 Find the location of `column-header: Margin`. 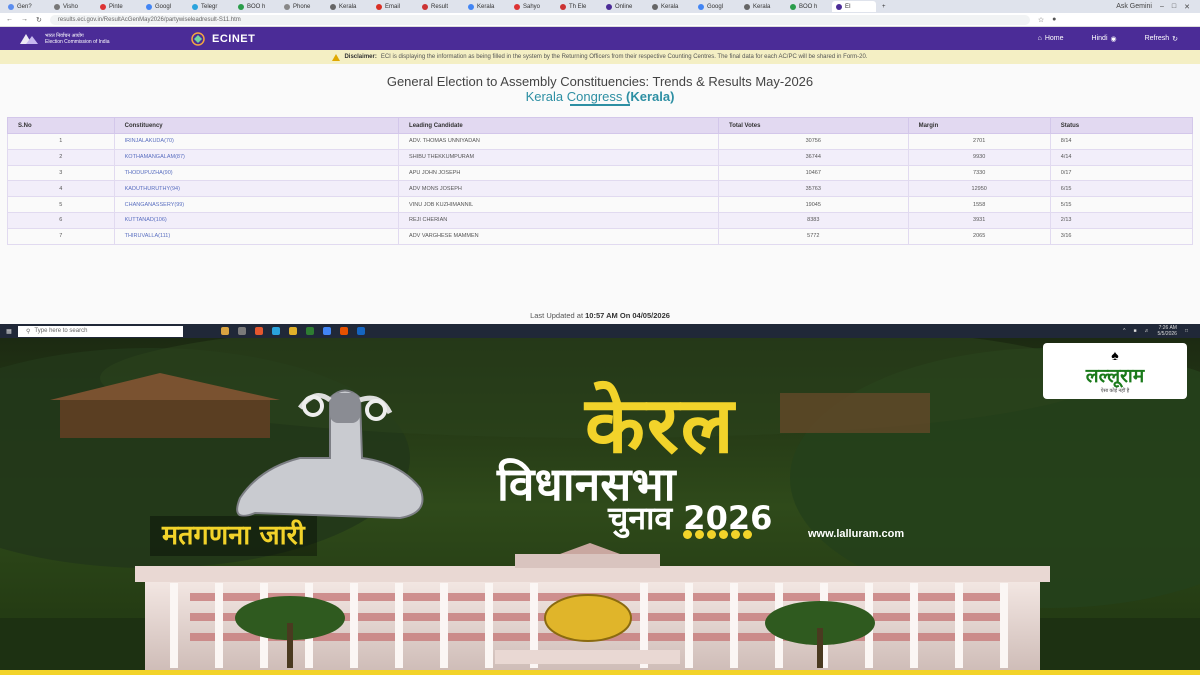

column-header: Margin is located at coordinates (979, 125).